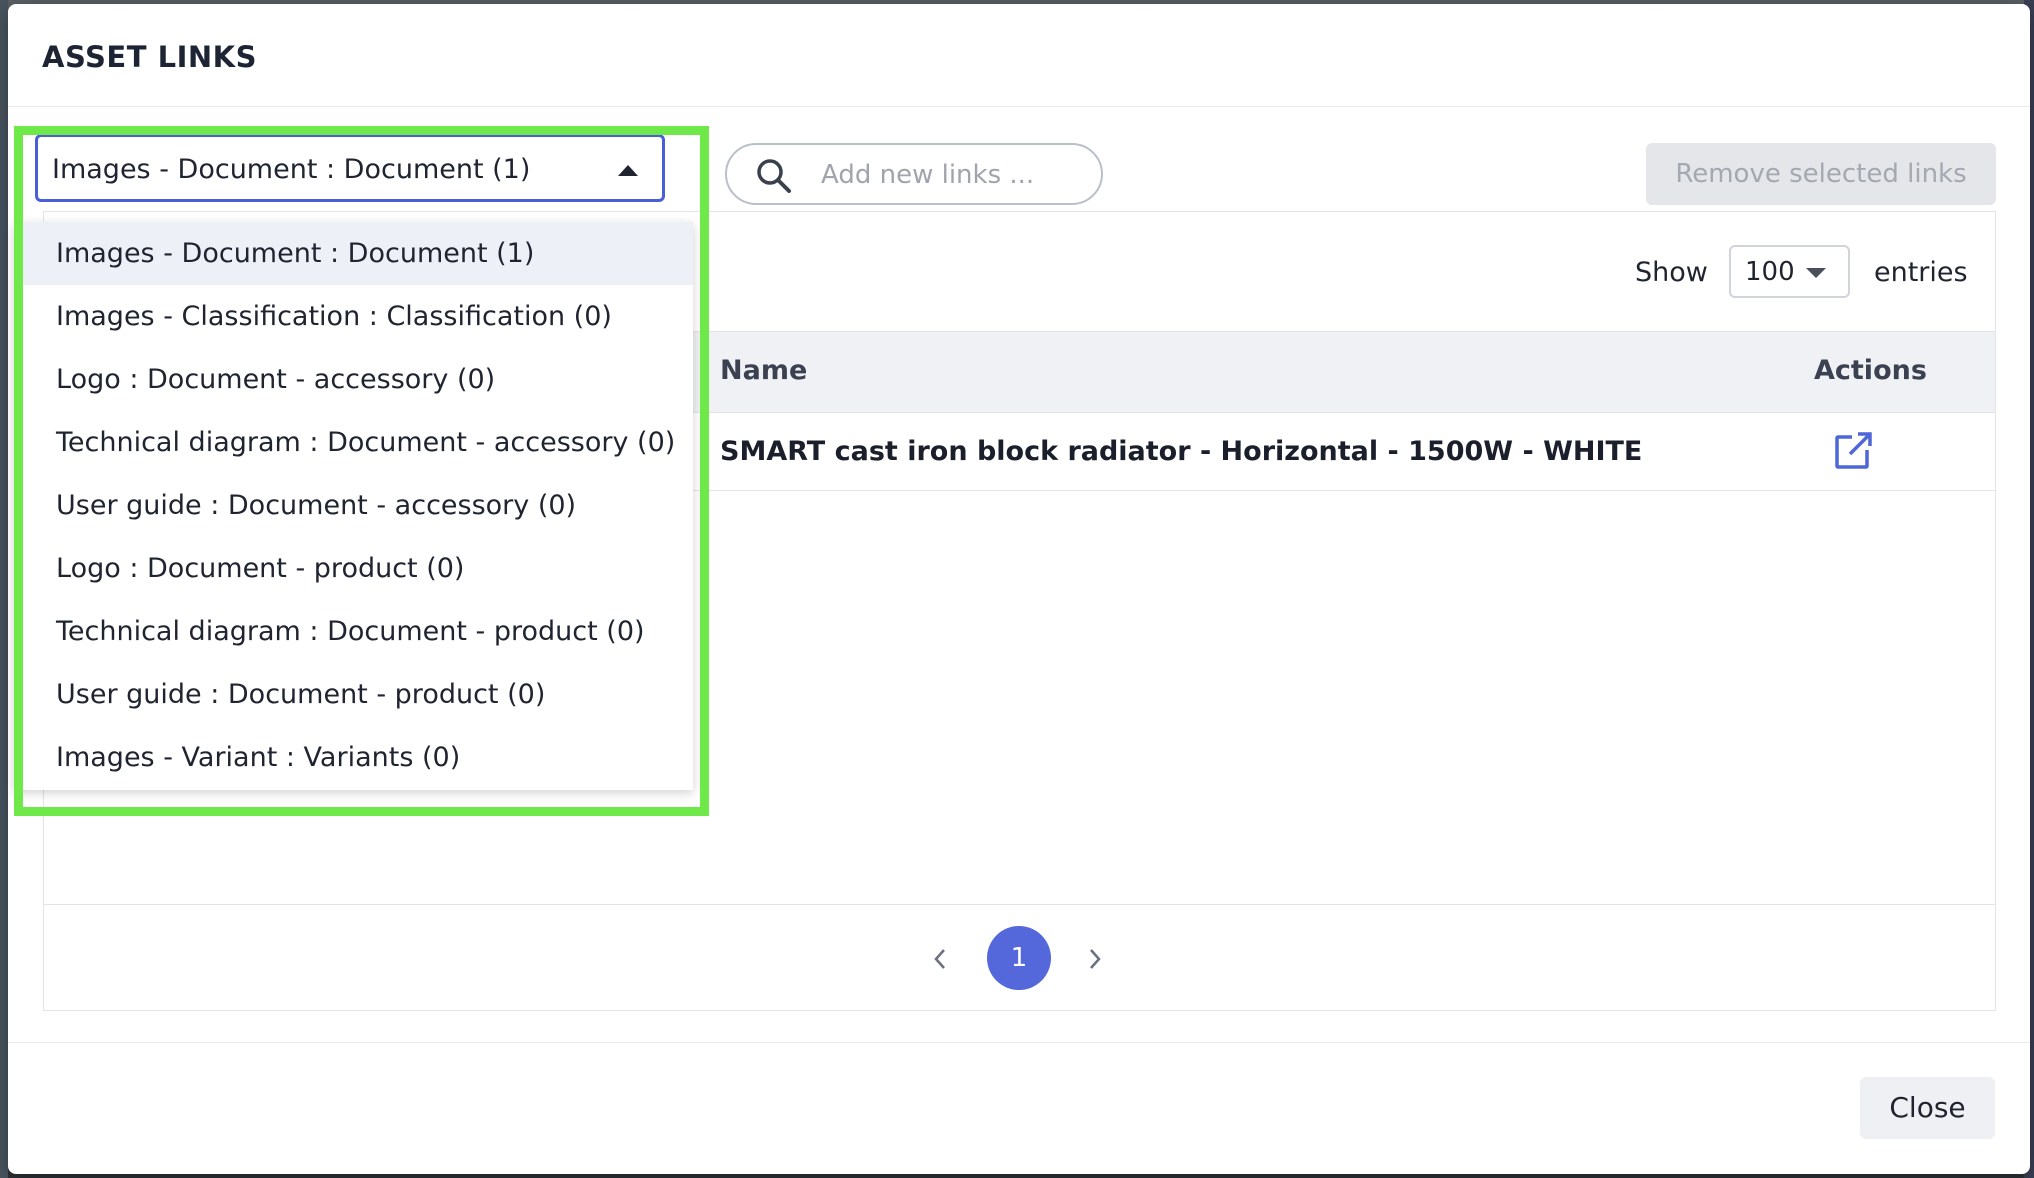 The width and height of the screenshot is (2034, 1178). I want to click on link-type-option: Logo : Document - product (0), so click(353, 568).